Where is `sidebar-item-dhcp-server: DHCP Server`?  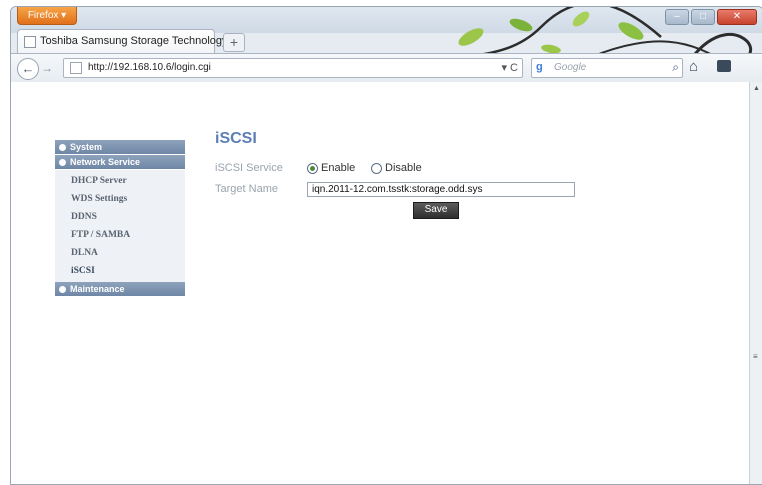
sidebar-item-dhcp-server: DHCP Server is located at coordinates (120, 181).